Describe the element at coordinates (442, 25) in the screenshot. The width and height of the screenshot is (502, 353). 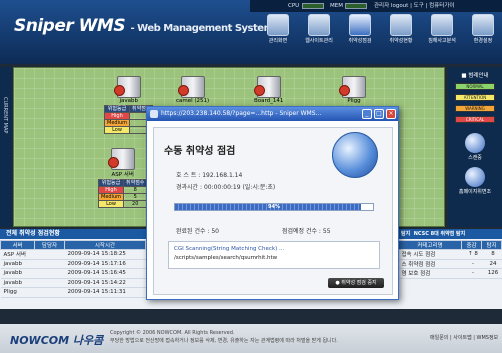
I see `incident-icon` at that location.